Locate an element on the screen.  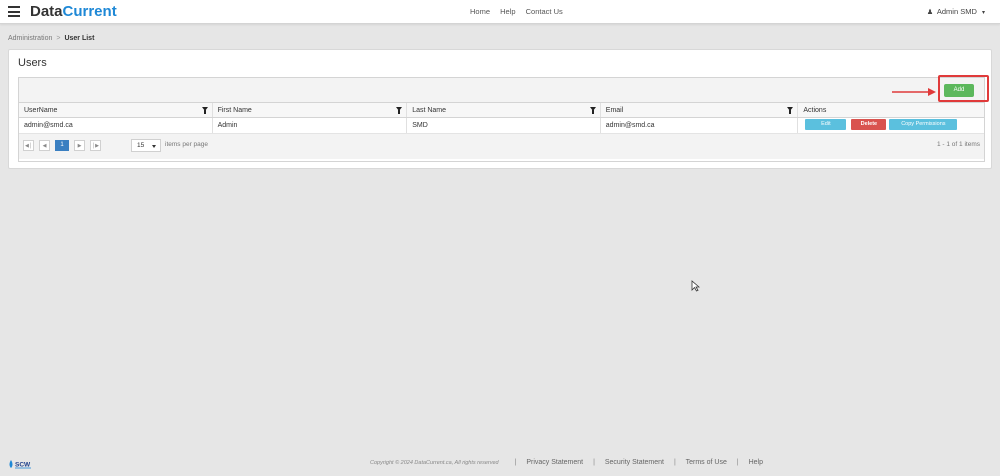
add-user-button: Add is located at coordinates (959, 90).